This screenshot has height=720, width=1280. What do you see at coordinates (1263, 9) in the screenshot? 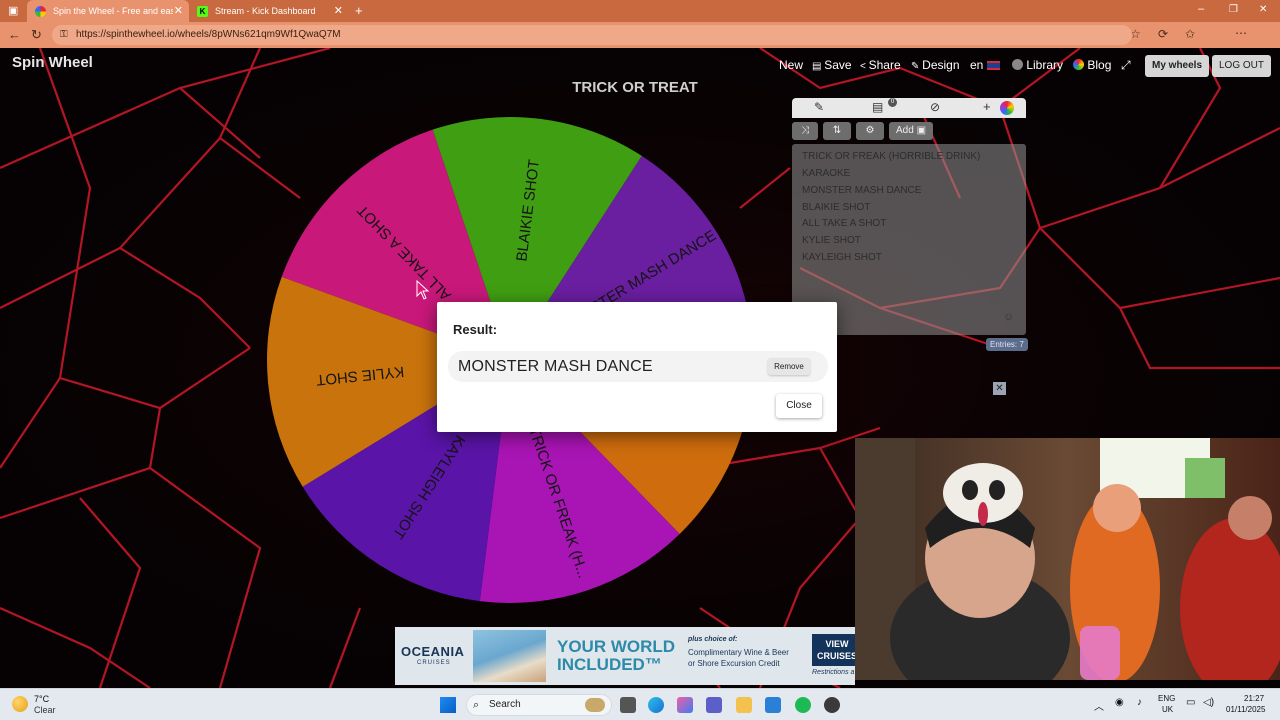
I see `close-window-button: ✕` at bounding box center [1263, 9].